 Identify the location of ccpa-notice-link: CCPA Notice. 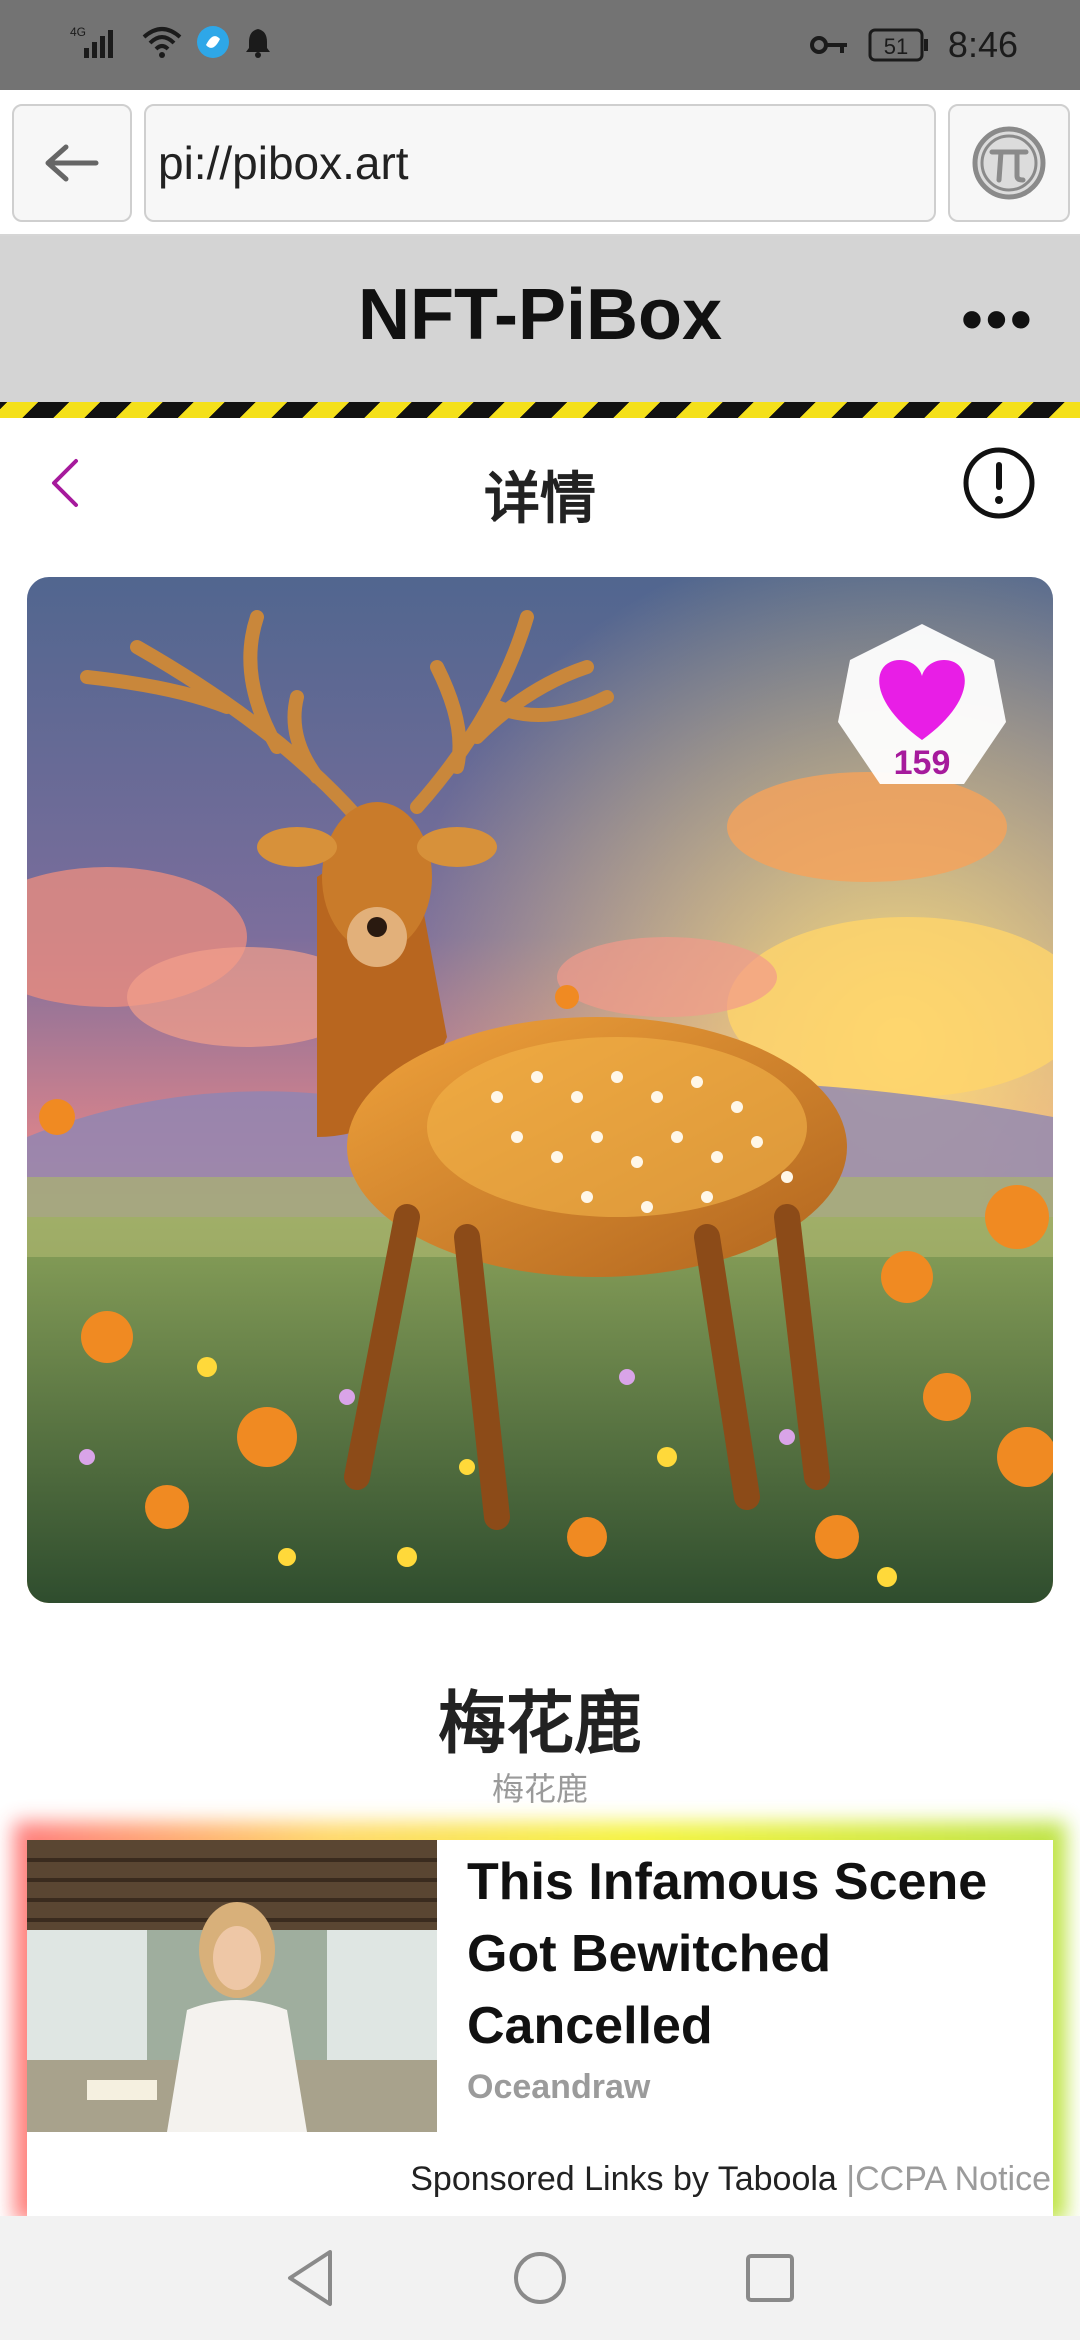
(953, 2179).